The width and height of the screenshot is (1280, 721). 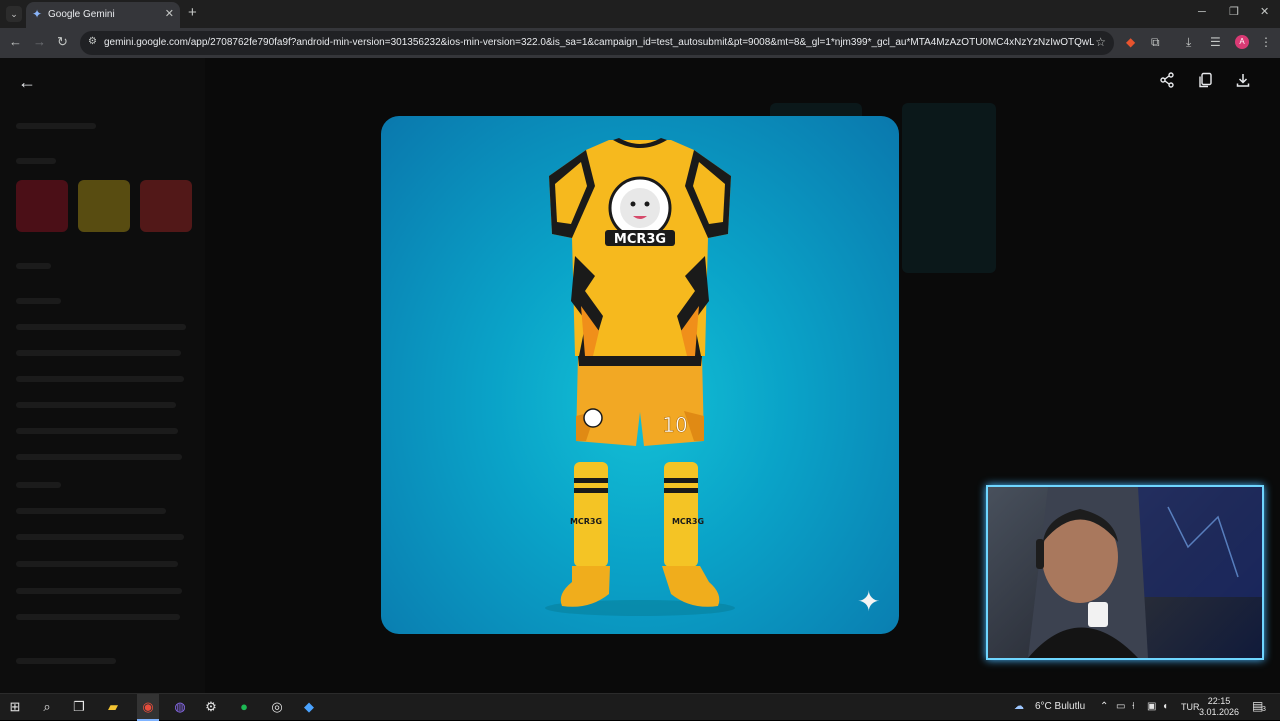 What do you see at coordinates (92, 41) in the screenshot?
I see `site-info-icon: ⚙` at bounding box center [92, 41].